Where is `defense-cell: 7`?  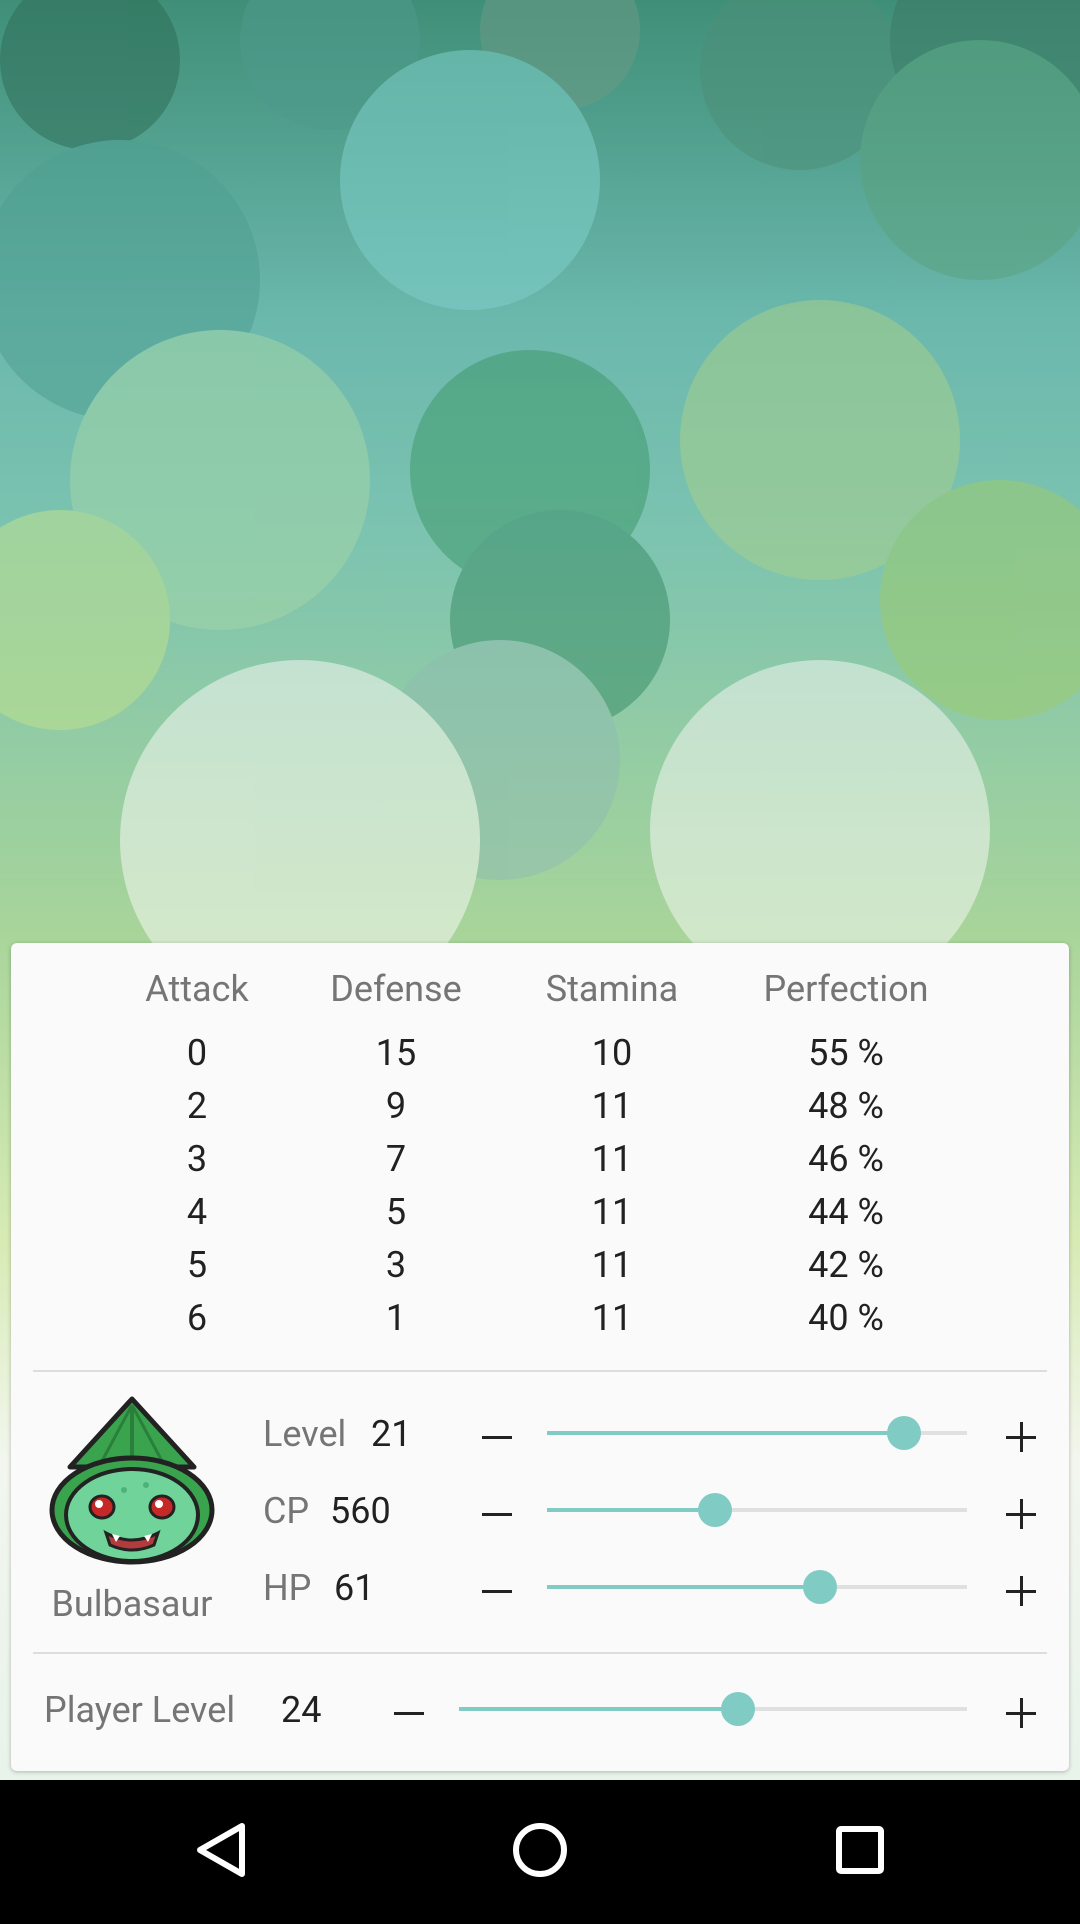
defense-cell: 7 is located at coordinates (396, 1159).